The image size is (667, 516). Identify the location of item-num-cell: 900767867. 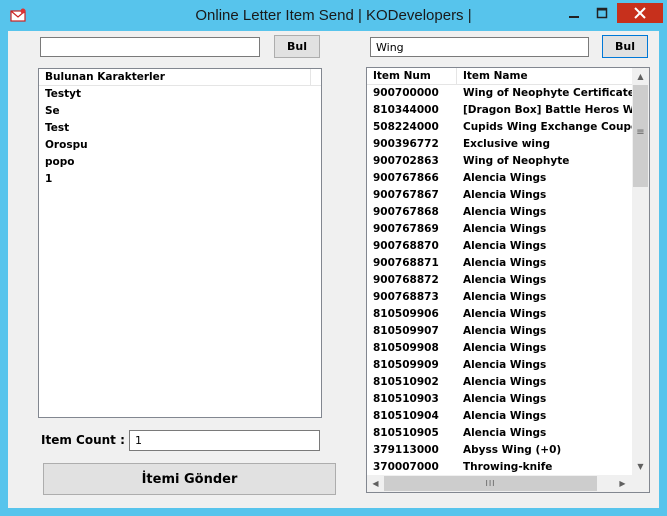
(406, 195).